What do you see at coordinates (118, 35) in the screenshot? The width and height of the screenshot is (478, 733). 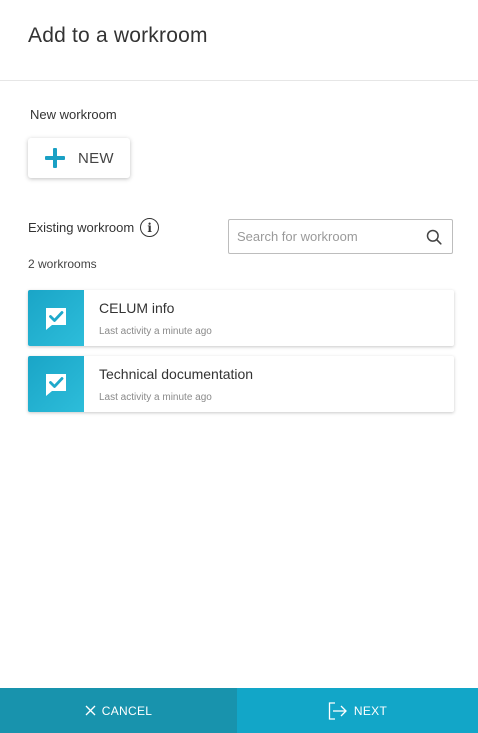 I see `dialog-title: Add to a workroom` at bounding box center [118, 35].